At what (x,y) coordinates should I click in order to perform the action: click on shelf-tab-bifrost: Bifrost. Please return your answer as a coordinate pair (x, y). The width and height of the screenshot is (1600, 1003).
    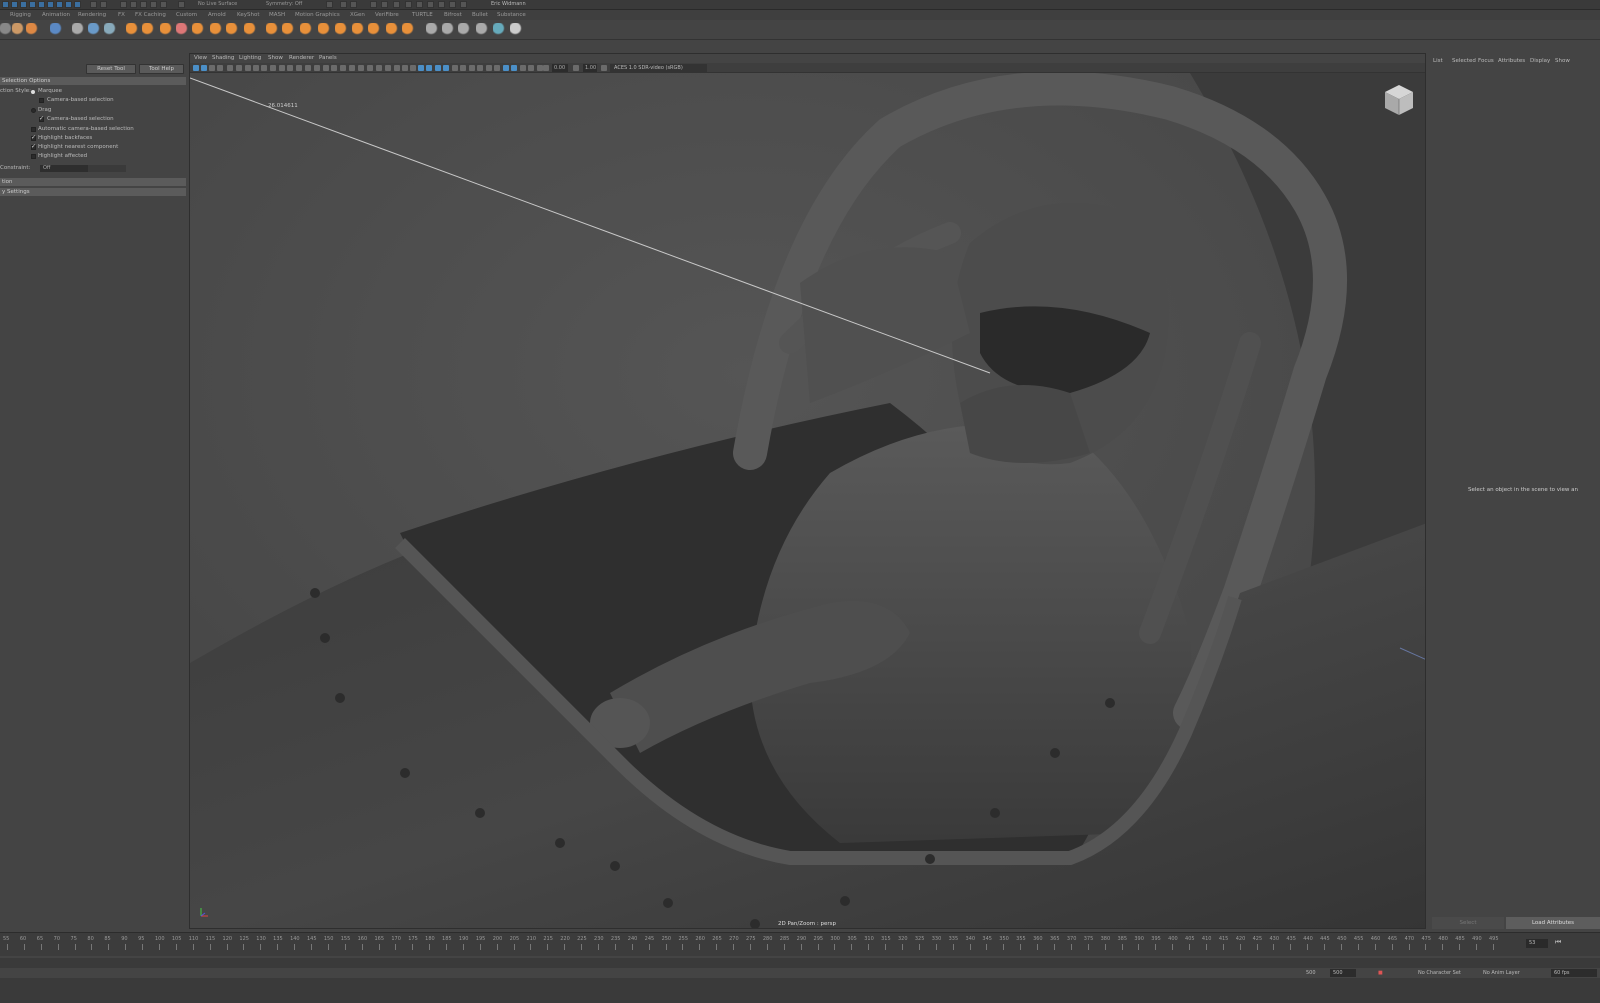
    Looking at the image, I should click on (453, 15).